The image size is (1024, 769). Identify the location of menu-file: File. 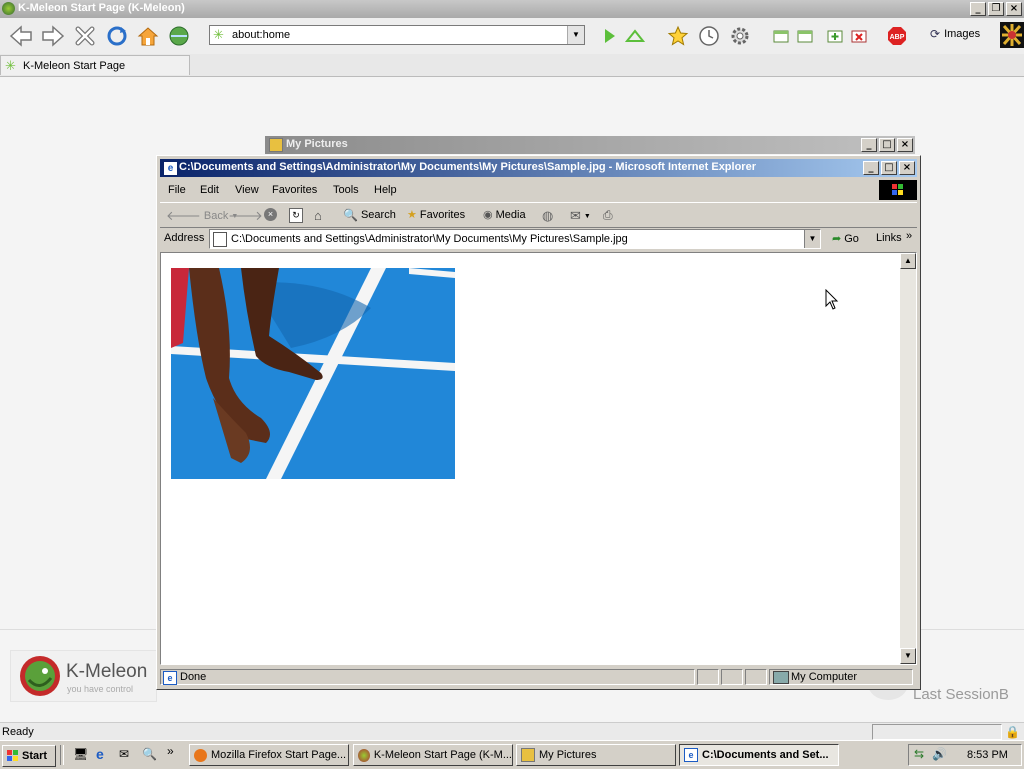
(177, 190).